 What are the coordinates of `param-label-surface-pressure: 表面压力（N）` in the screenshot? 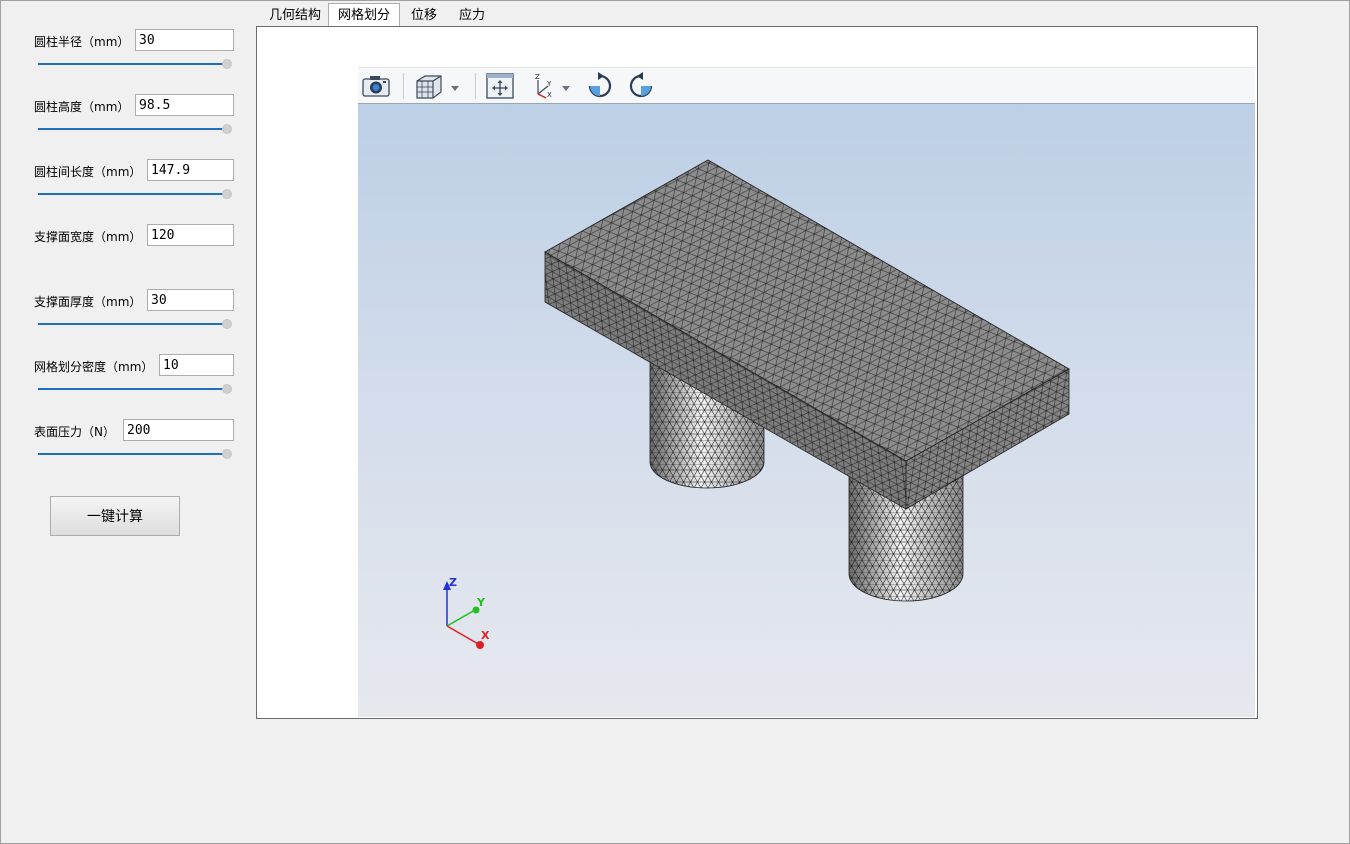 It's located at (74, 432).